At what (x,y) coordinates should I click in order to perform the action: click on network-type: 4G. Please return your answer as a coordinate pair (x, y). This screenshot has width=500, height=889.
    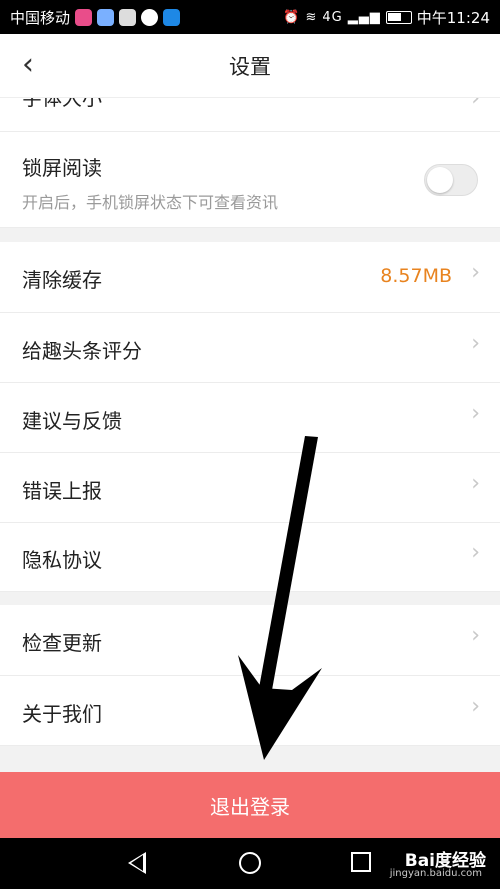
    Looking at the image, I should click on (332, 17).